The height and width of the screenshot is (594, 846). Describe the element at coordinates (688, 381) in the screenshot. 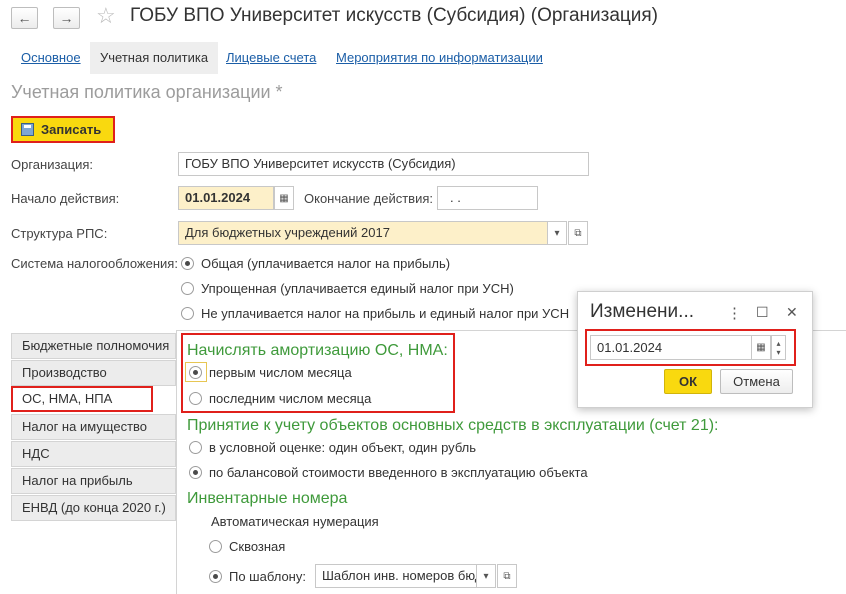

I see `ok-button: ОК` at that location.